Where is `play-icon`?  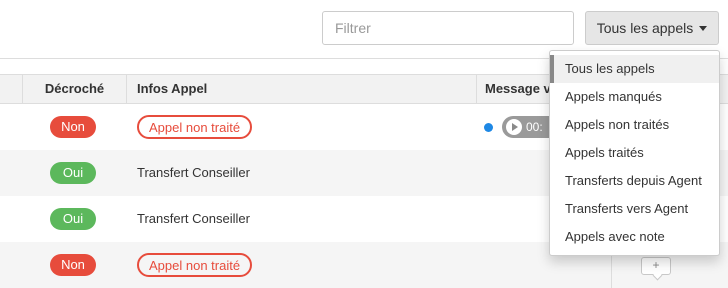
play-icon is located at coordinates (514, 127).